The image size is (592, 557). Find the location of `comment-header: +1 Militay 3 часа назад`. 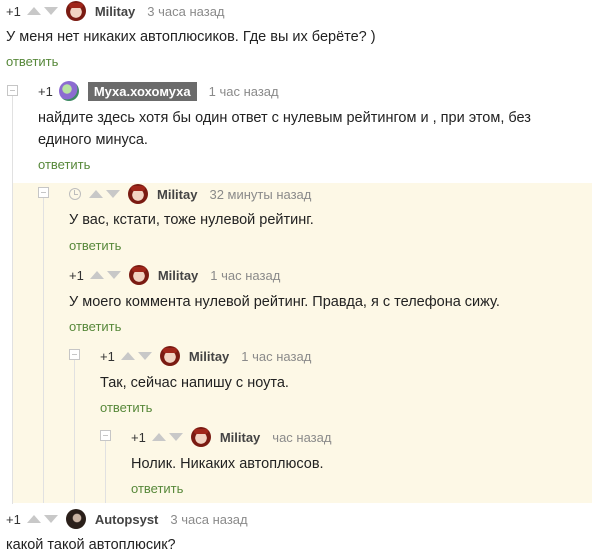

comment-header: +1 Militay 3 часа назад is located at coordinates (115, 11).